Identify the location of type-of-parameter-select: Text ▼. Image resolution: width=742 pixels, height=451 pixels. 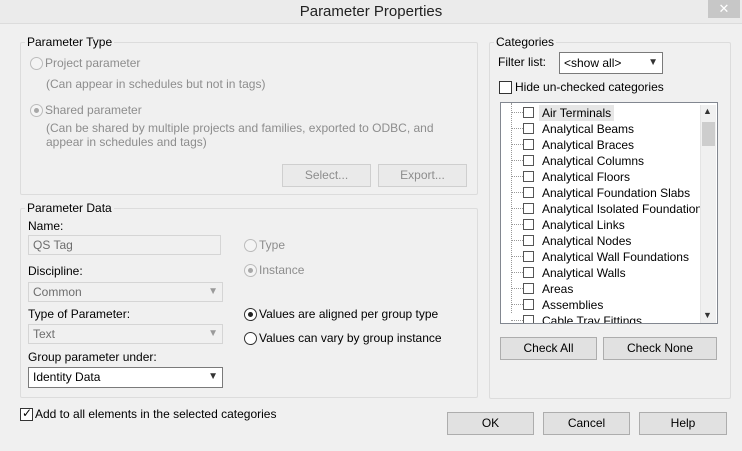
(125, 334).